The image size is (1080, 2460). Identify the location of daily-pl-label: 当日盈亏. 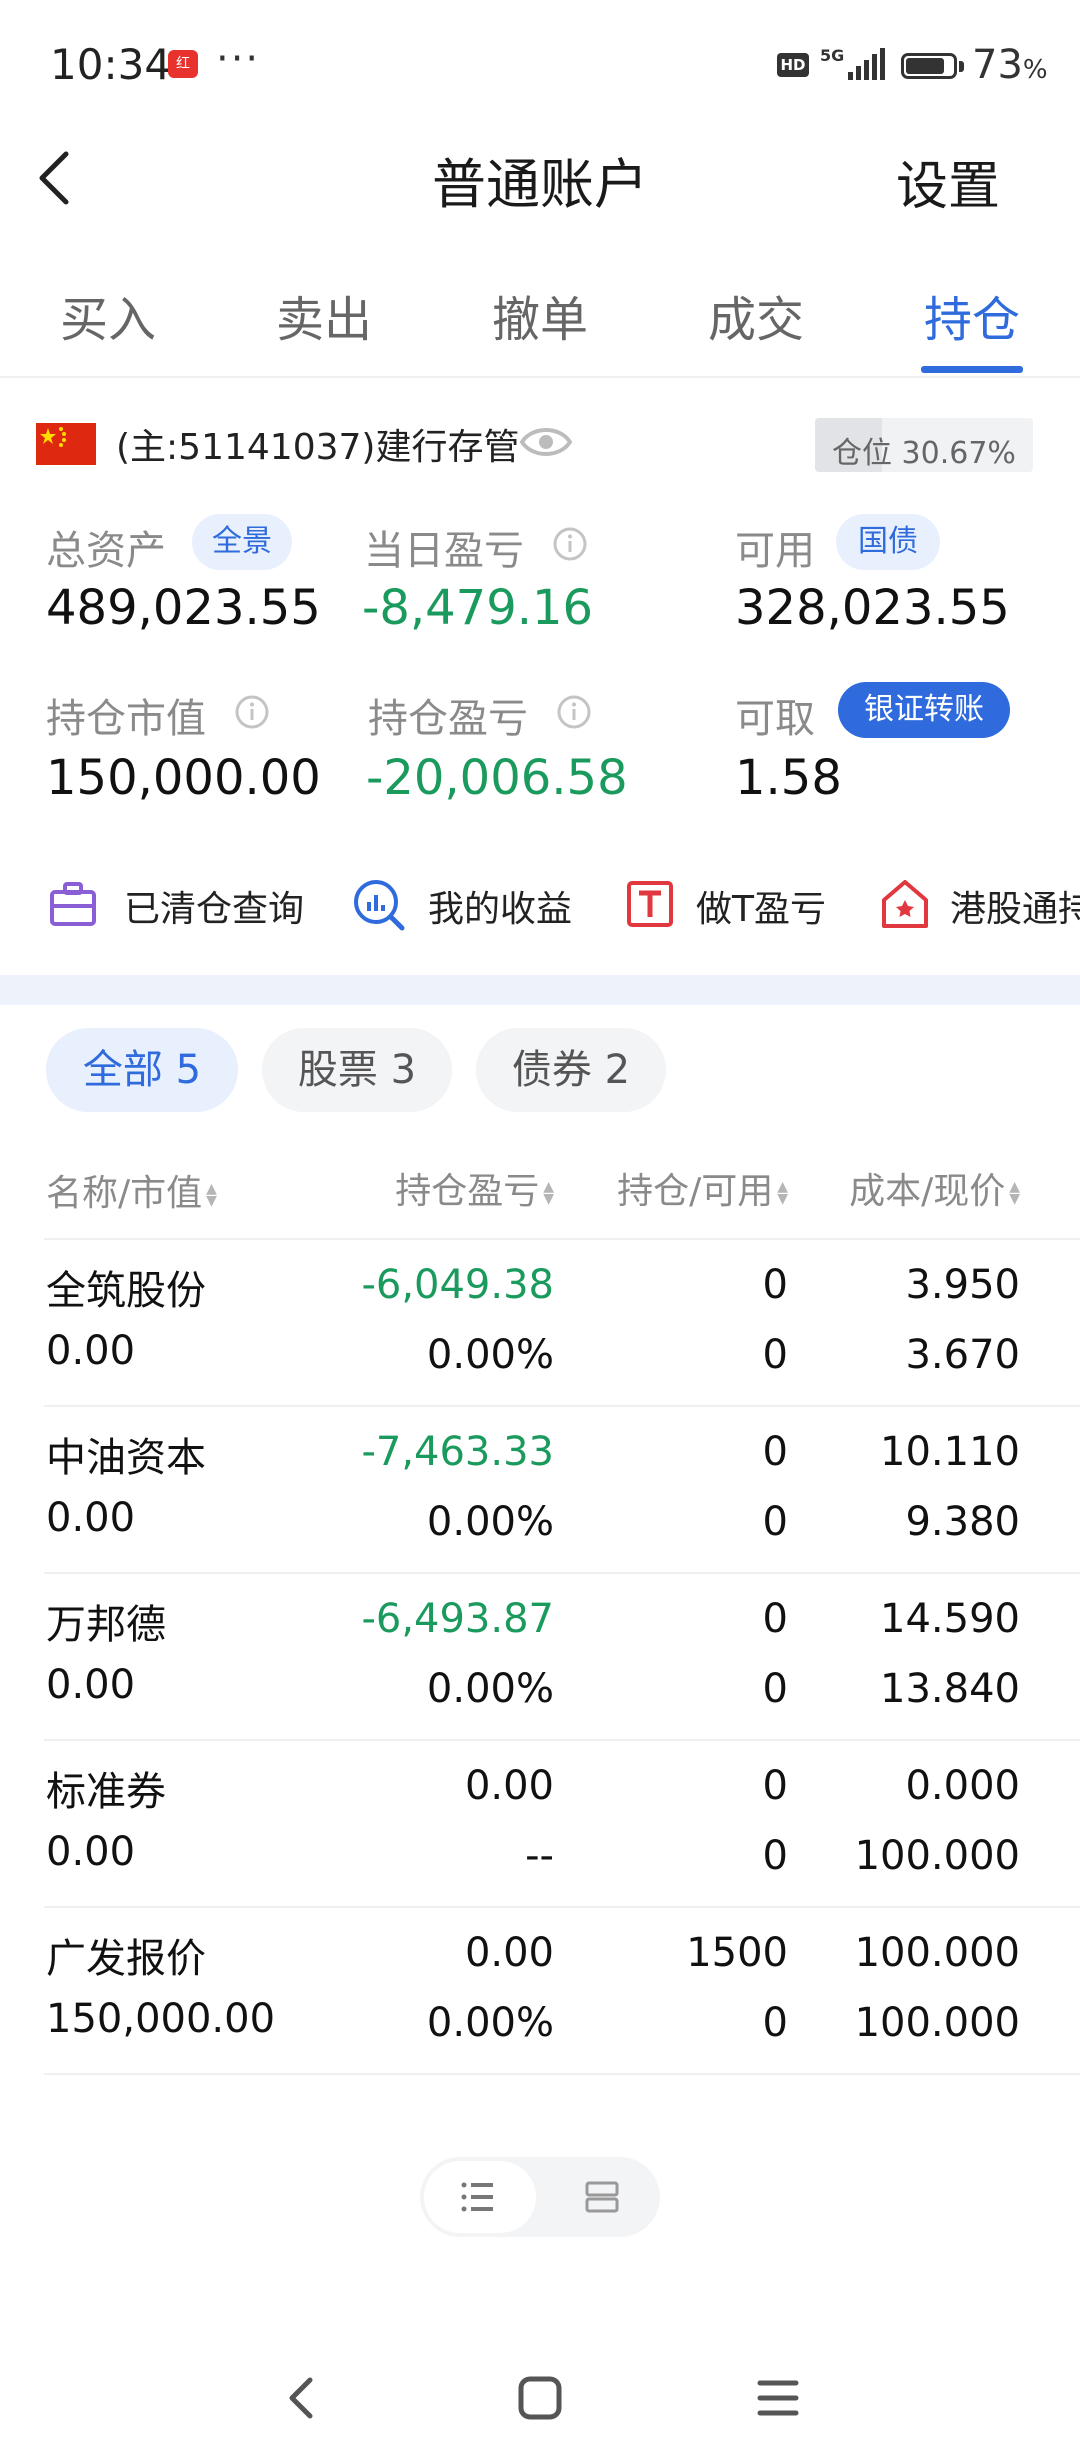
(444, 551).